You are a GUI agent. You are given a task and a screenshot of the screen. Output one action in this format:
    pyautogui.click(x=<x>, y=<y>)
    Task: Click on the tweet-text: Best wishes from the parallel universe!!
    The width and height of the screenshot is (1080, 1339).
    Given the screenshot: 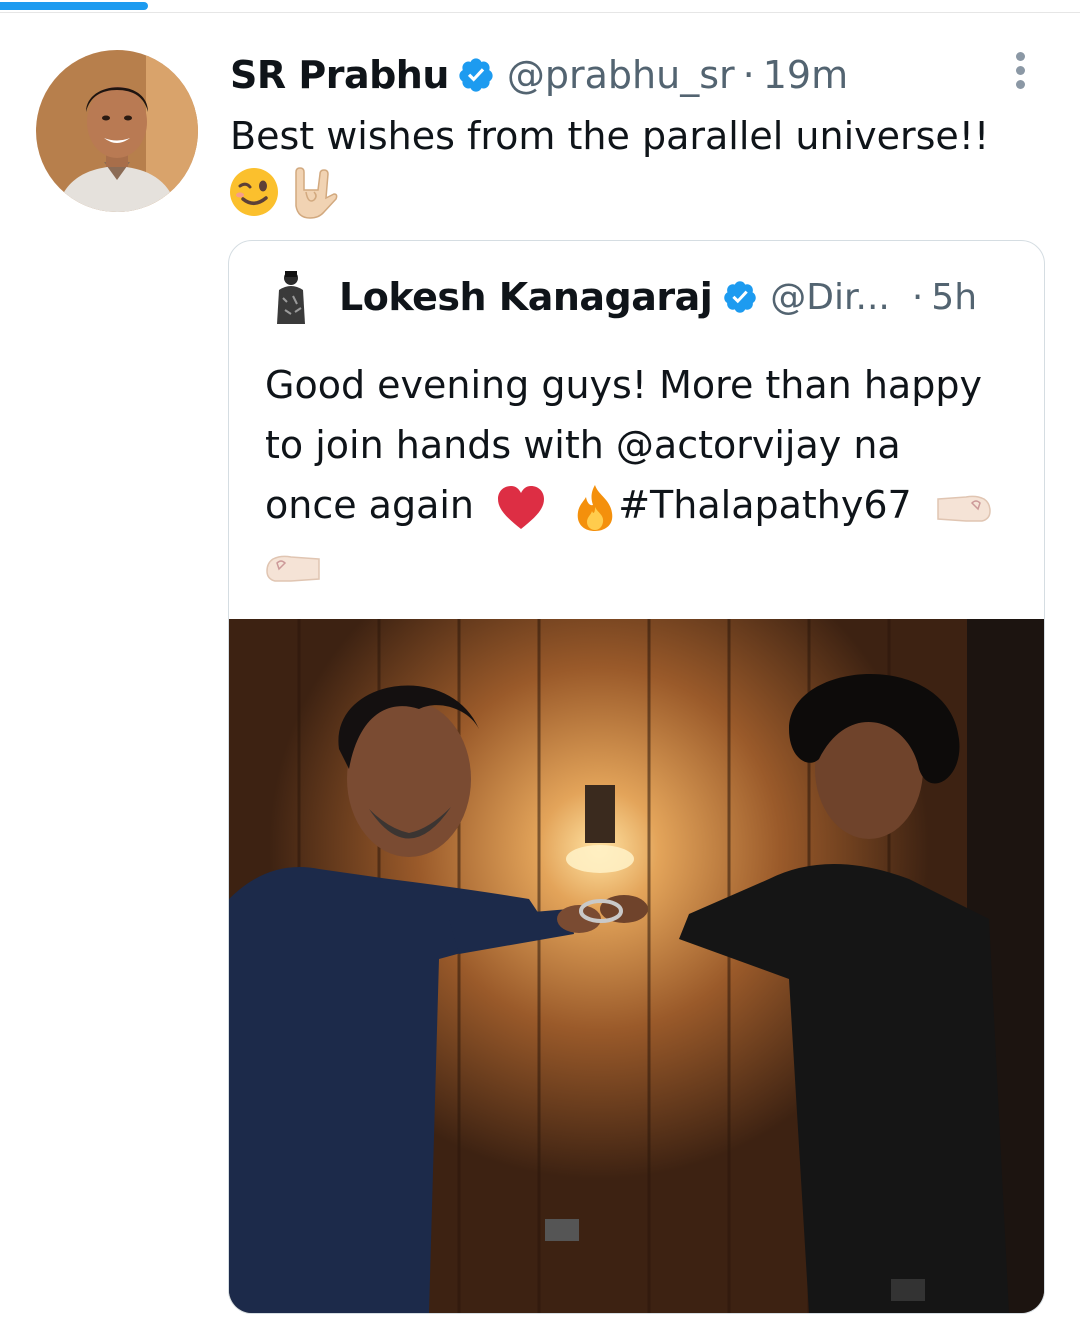 What is the action you would take?
    pyautogui.click(x=610, y=136)
    